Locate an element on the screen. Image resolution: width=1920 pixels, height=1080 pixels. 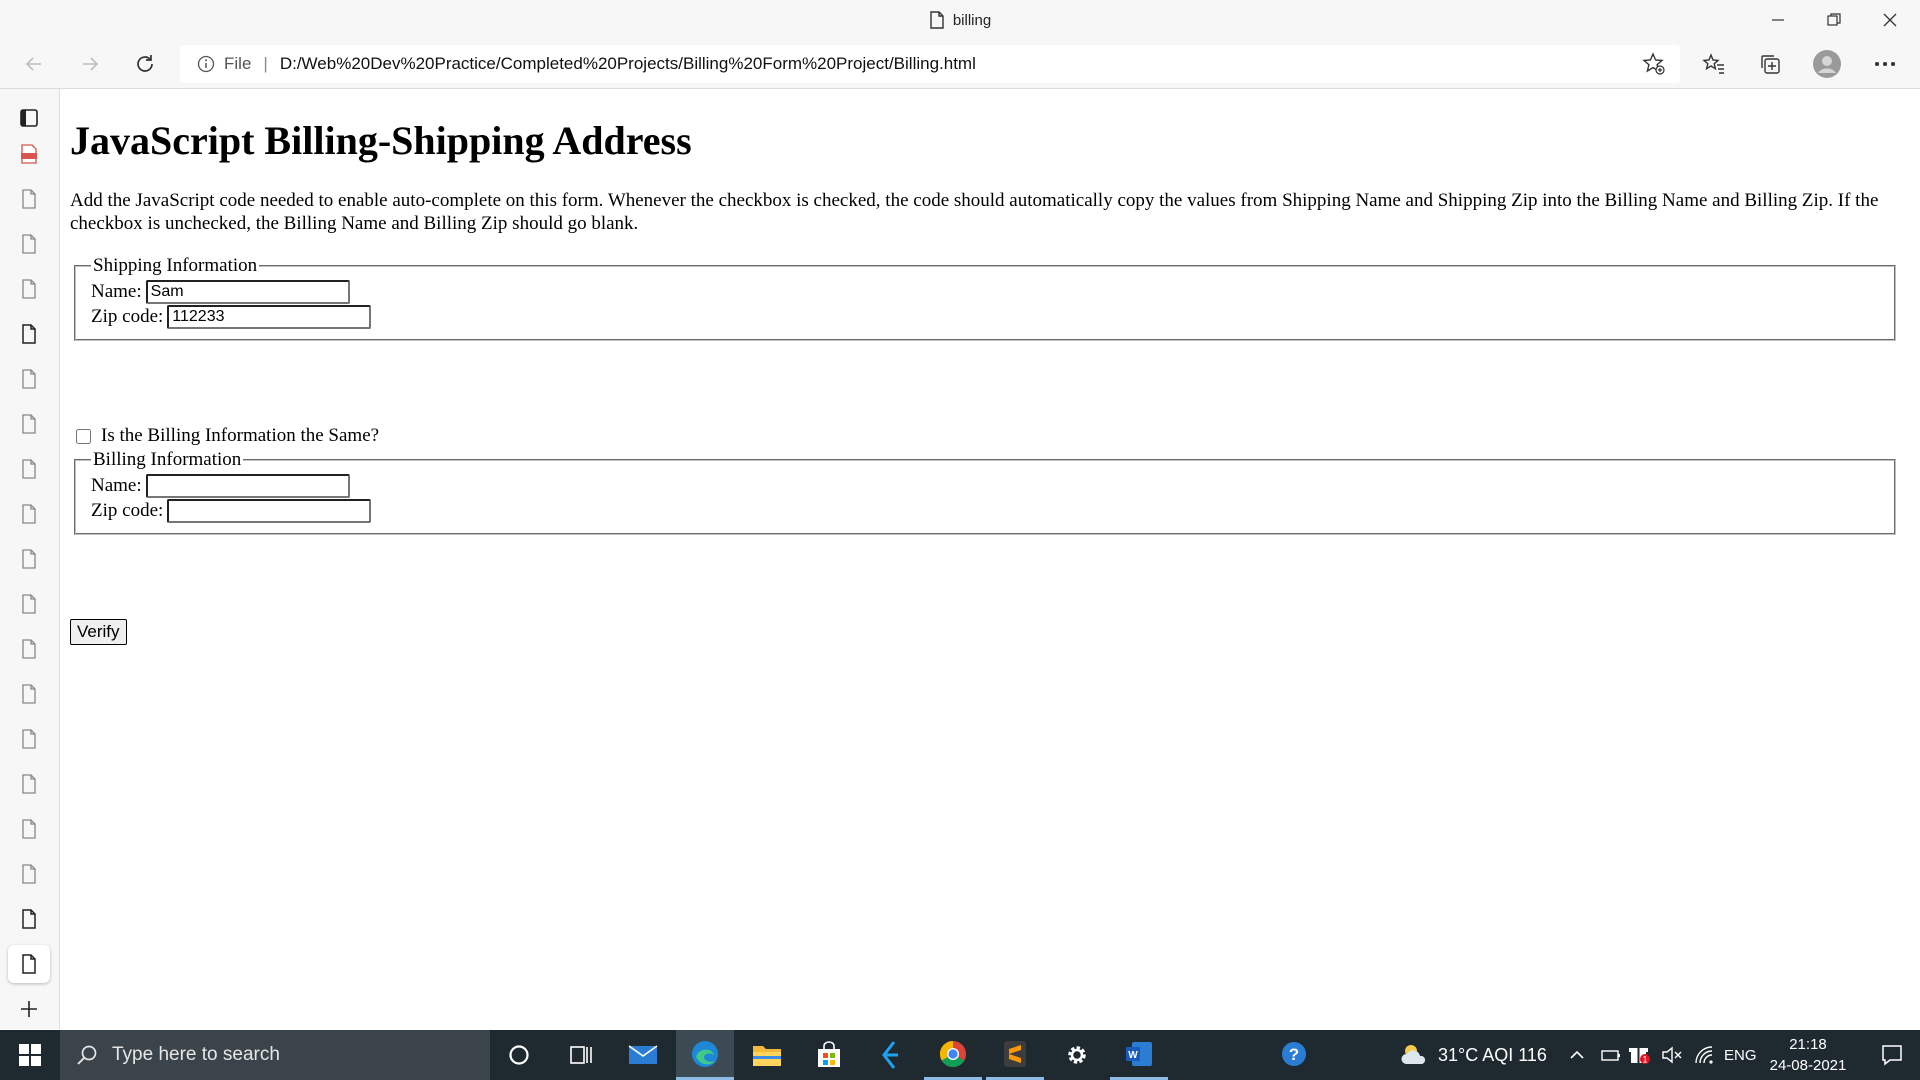
sublime-text-icon is located at coordinates (1015, 1053).